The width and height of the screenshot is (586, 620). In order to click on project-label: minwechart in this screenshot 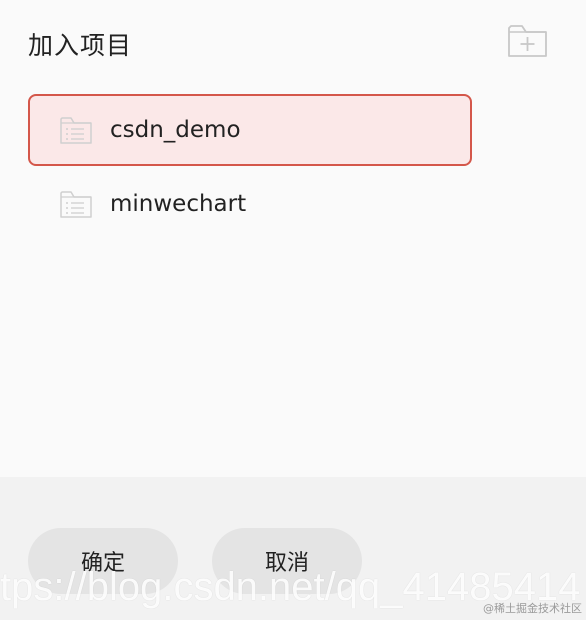, I will do `click(178, 204)`.